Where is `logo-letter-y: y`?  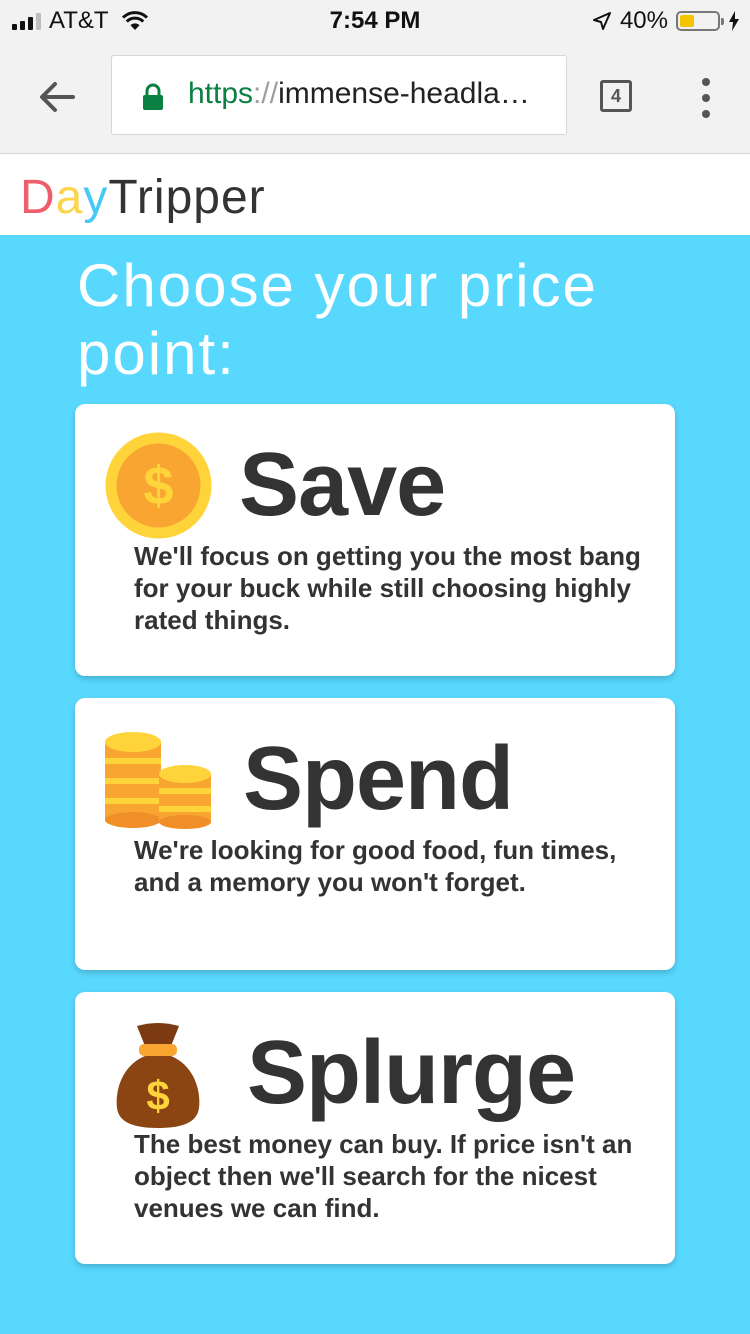 logo-letter-y: y is located at coordinates (96, 197).